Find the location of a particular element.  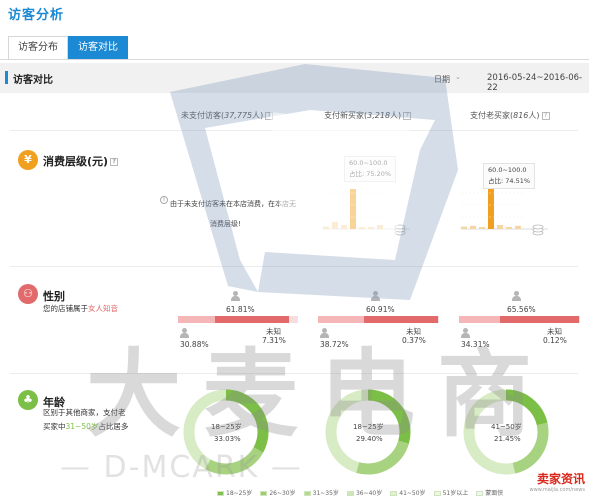

legend-item: 26~30岁 is located at coordinates (278, 492).